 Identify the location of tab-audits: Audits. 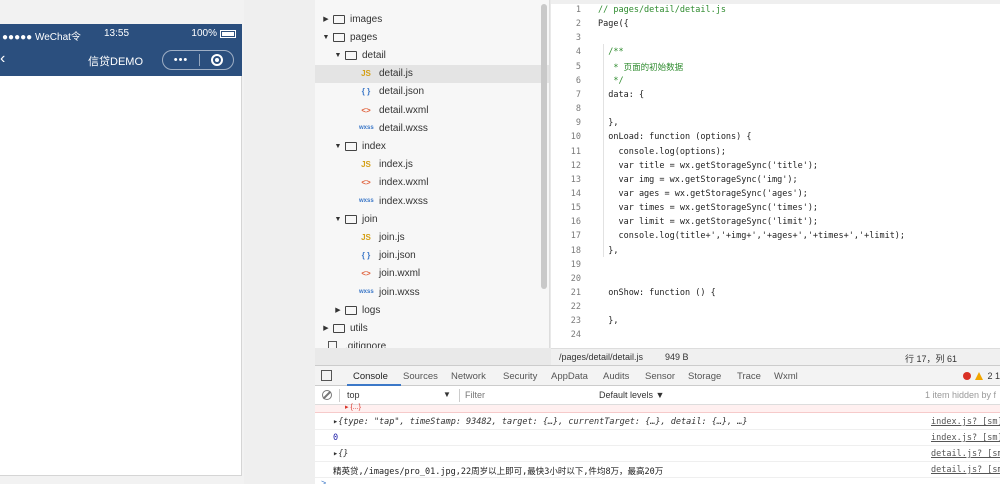
(616, 376).